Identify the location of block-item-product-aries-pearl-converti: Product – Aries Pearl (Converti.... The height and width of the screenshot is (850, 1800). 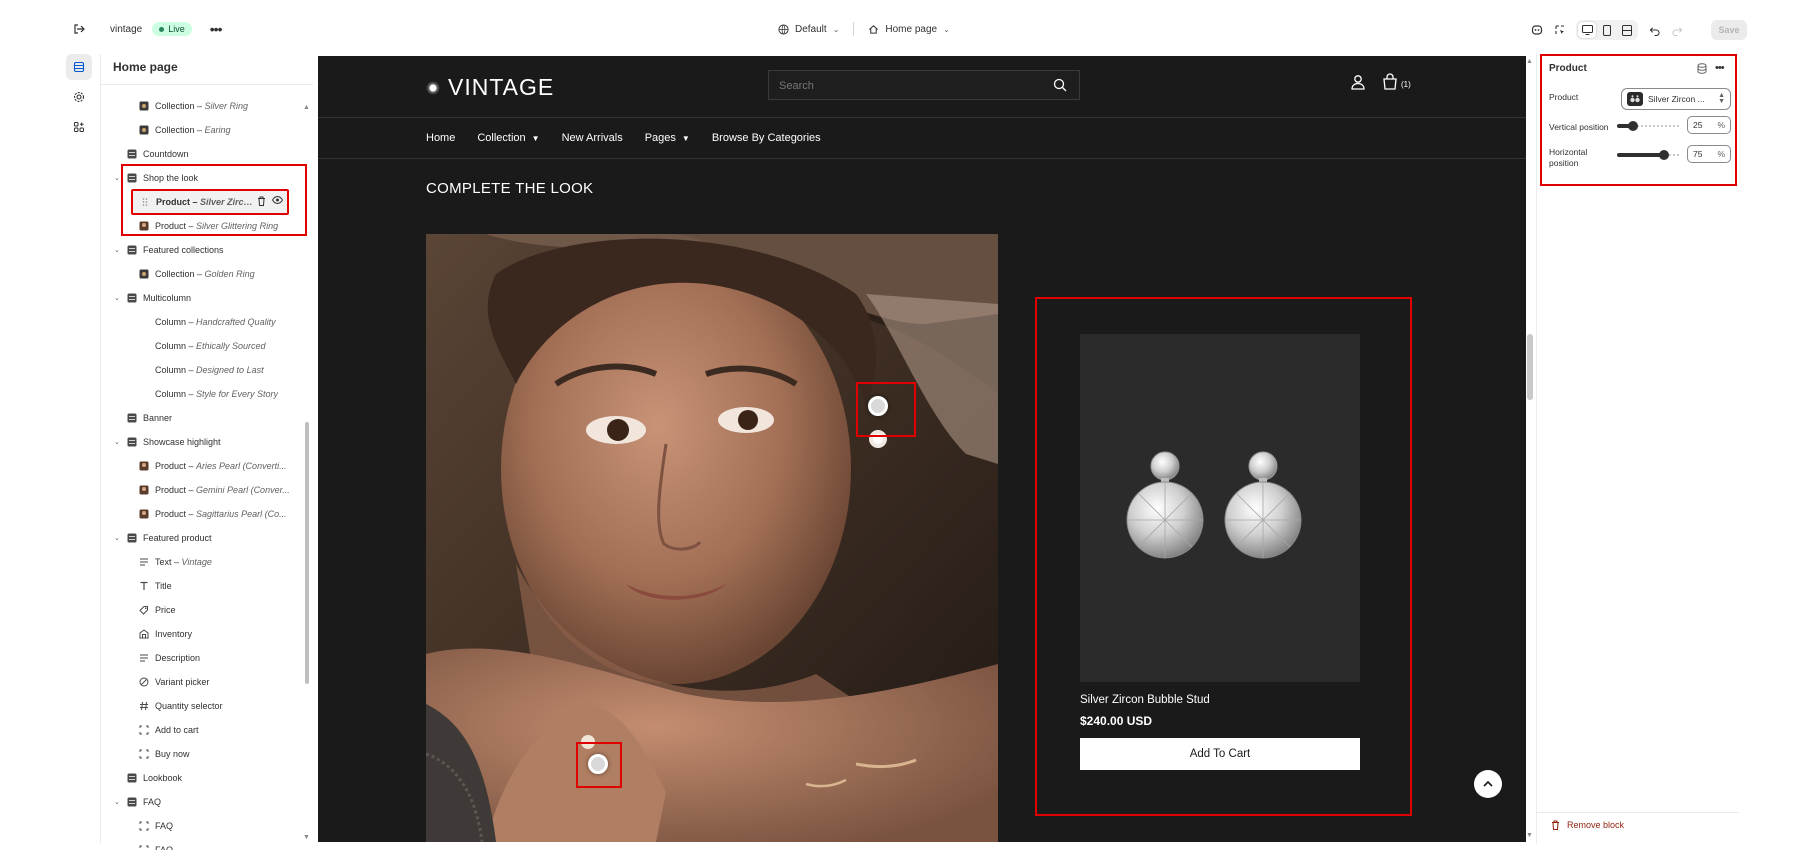
(201, 466).